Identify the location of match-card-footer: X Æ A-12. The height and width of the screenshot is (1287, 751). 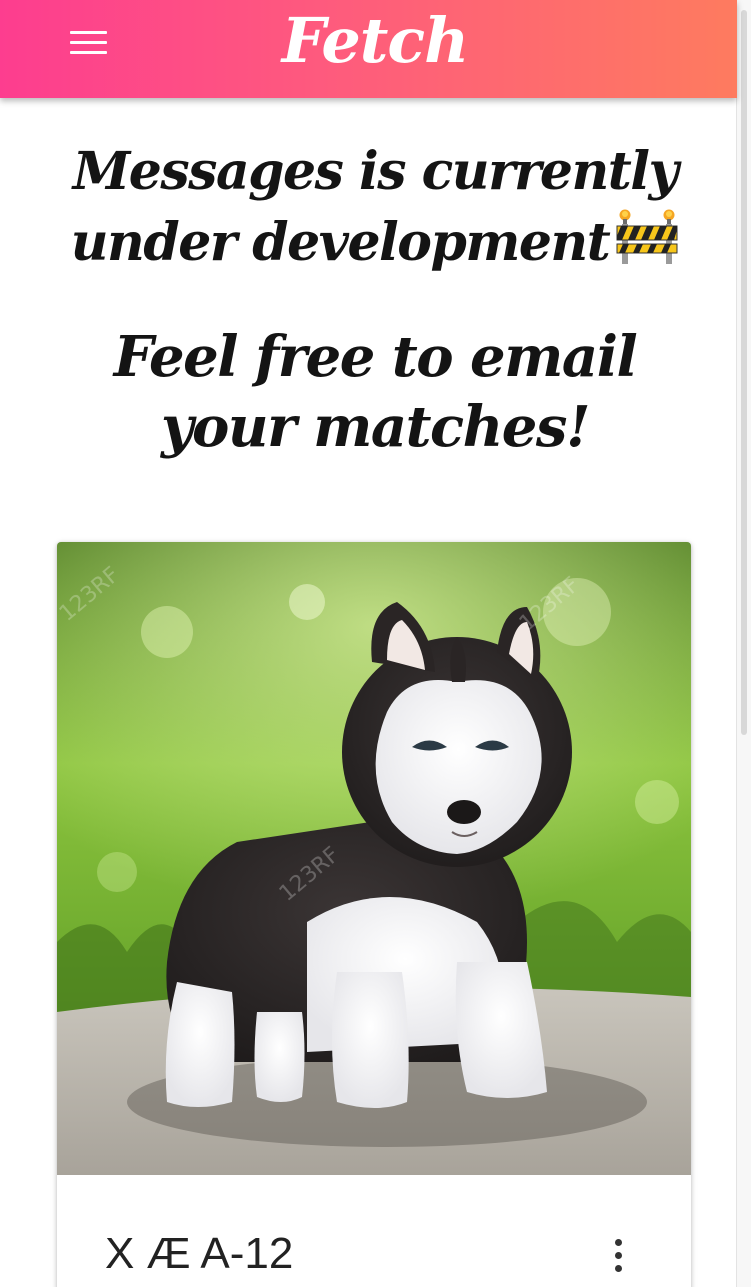
(374, 1231).